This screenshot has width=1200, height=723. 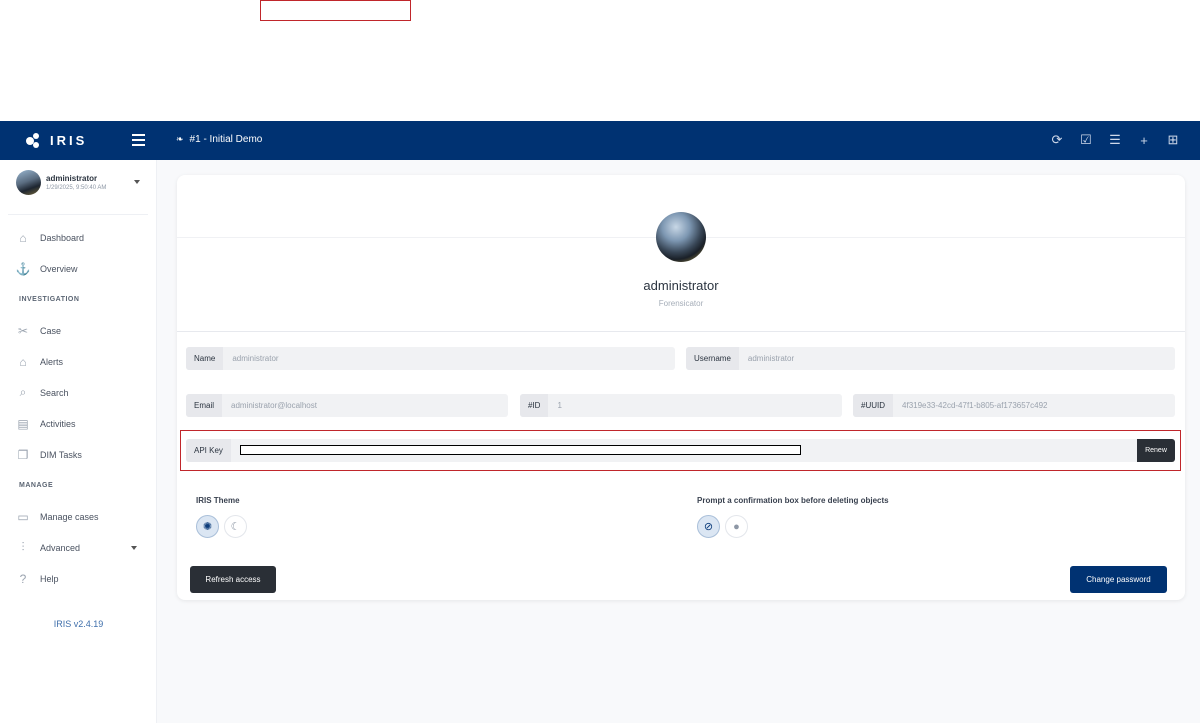 What do you see at coordinates (23, 268) in the screenshot?
I see `overview-icon: ⚓` at bounding box center [23, 268].